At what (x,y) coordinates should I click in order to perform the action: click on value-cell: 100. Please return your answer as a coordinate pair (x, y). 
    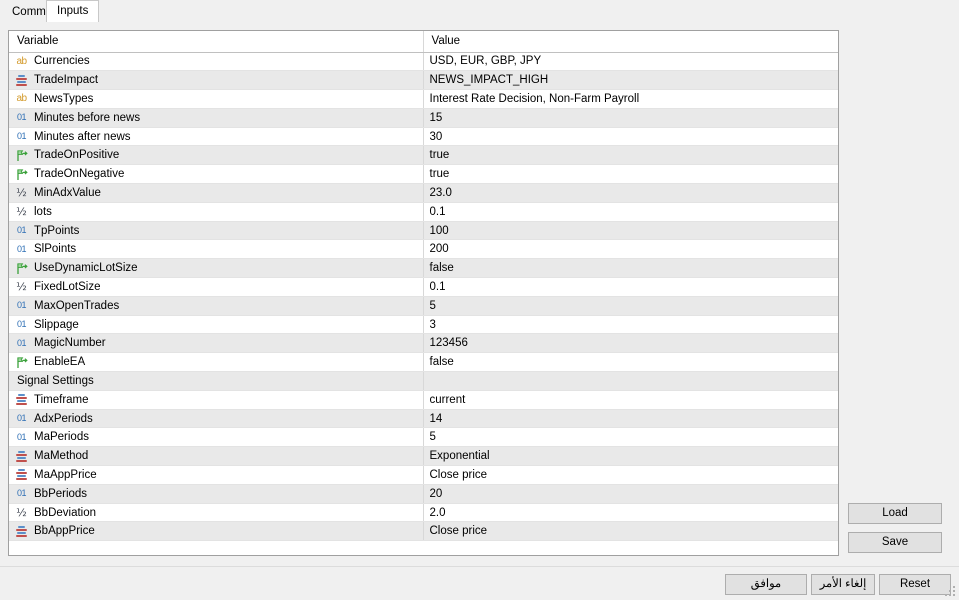
    Looking at the image, I should click on (630, 231).